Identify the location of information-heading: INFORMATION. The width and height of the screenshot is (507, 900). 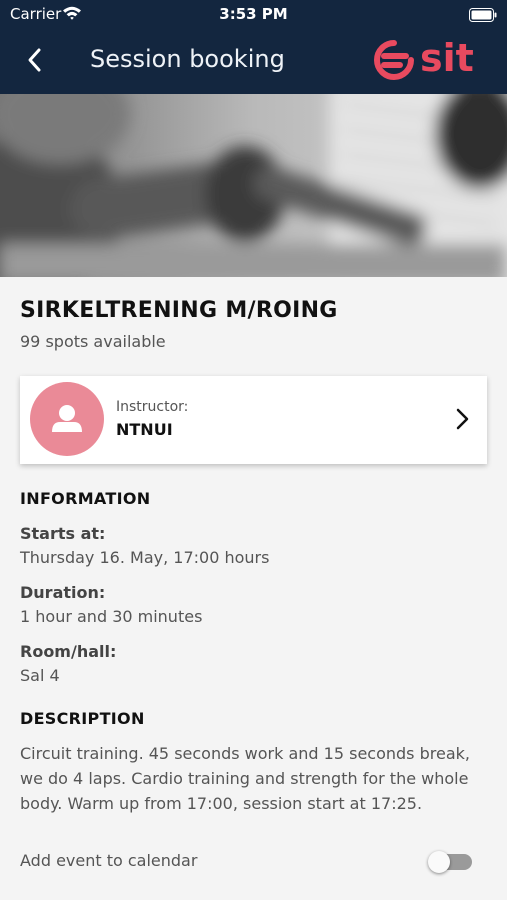
(85, 498).